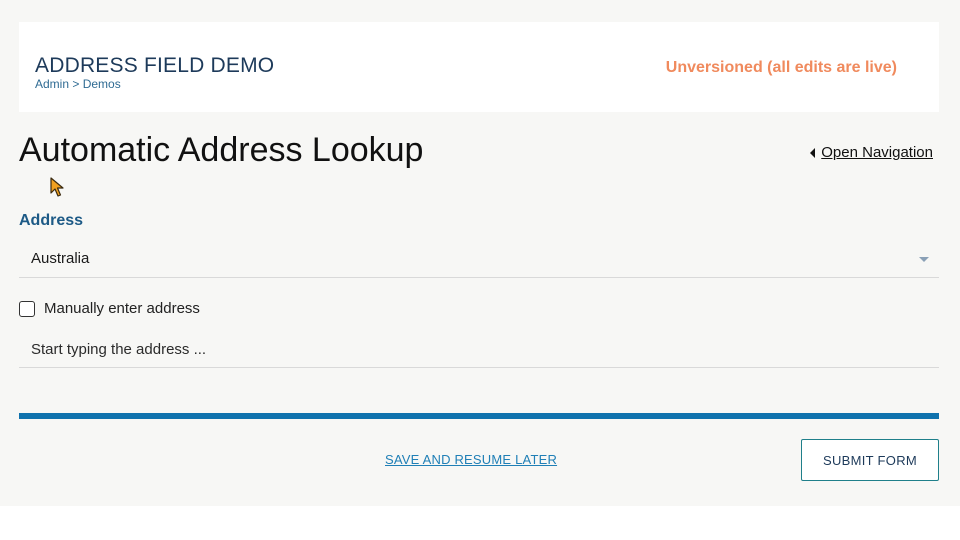 The image size is (960, 540). What do you see at coordinates (479, 259) in the screenshot?
I see `country-select: Australia` at bounding box center [479, 259].